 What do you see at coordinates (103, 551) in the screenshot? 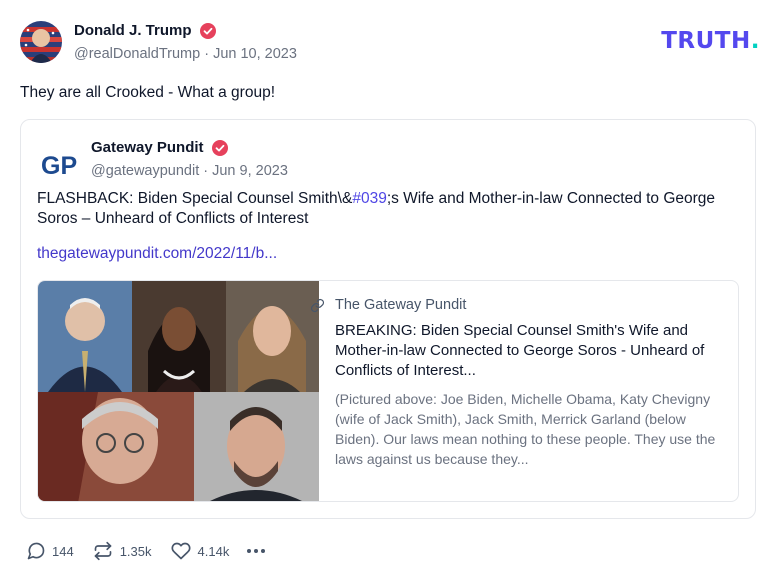
I see `retruth-icon` at bounding box center [103, 551].